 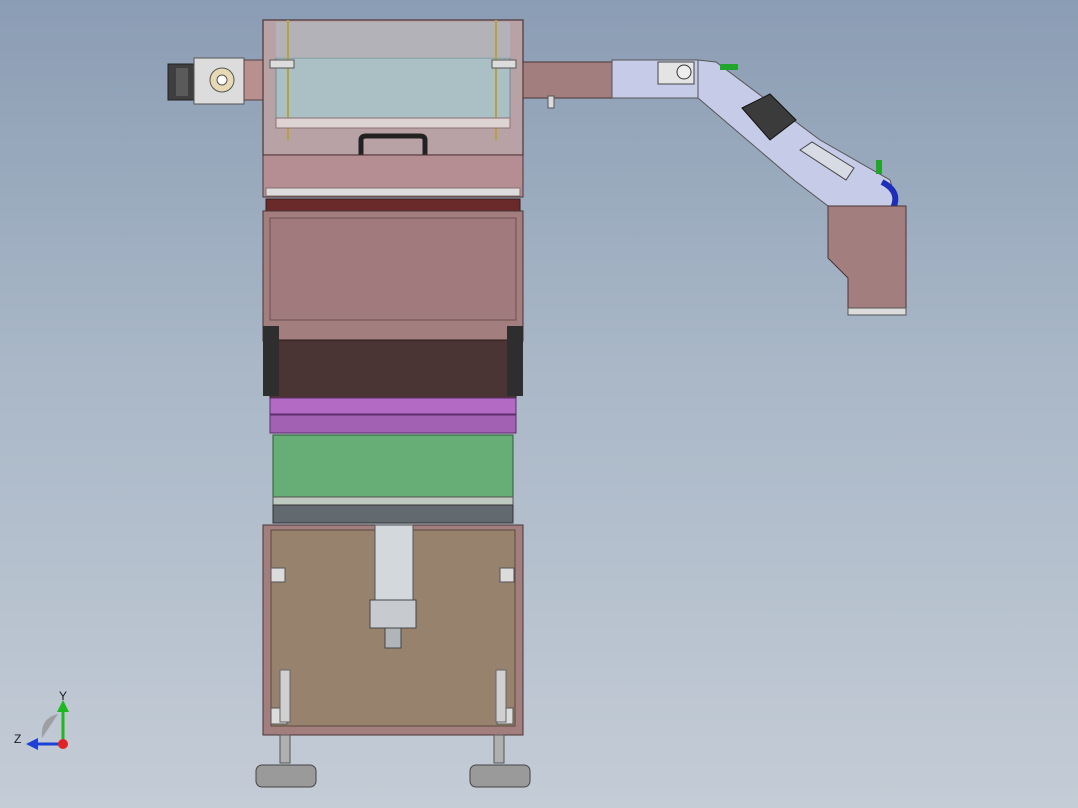 I want to click on x-axis-dot, so click(x=63, y=744).